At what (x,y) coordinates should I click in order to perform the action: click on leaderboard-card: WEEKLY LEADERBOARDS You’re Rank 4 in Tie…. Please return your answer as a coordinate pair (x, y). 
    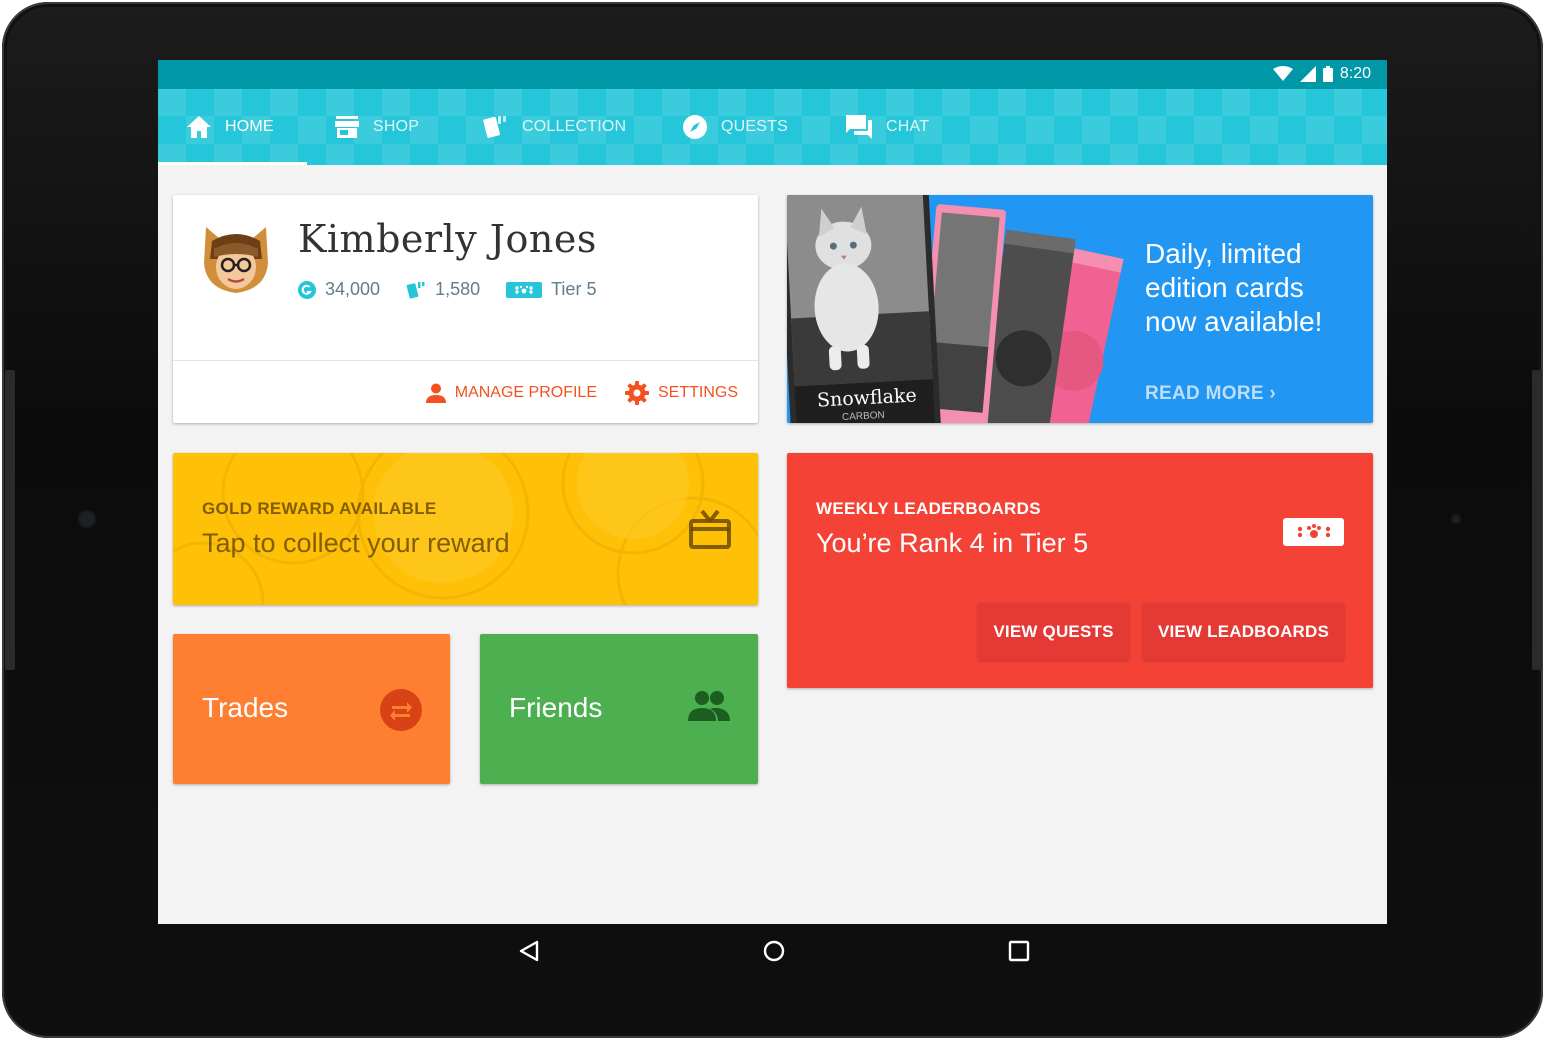
    Looking at the image, I should click on (1080, 570).